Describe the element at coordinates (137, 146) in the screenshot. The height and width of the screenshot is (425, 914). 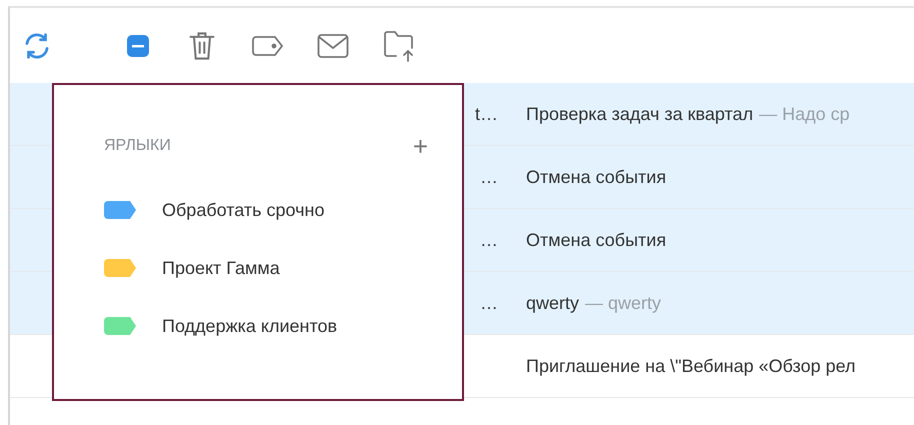
I see `menu-title: ЯРЛЫКИ` at that location.